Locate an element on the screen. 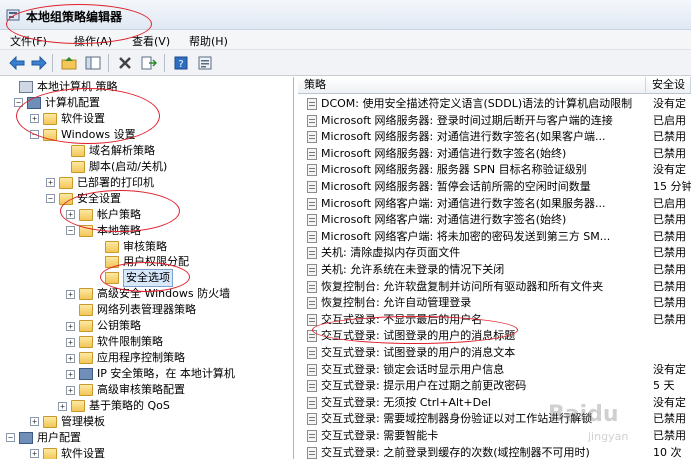  delete-icon is located at coordinates (125, 63).